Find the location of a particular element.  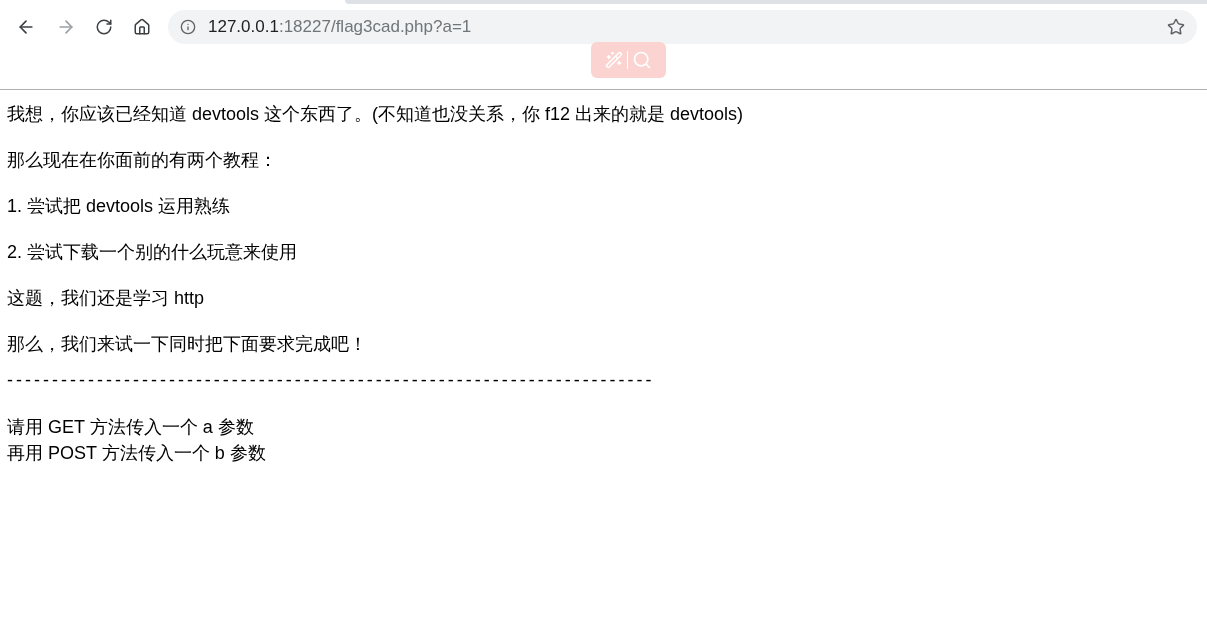

paragraph: 1. 尝试把 devtools 运用熟练 is located at coordinates (119, 206).